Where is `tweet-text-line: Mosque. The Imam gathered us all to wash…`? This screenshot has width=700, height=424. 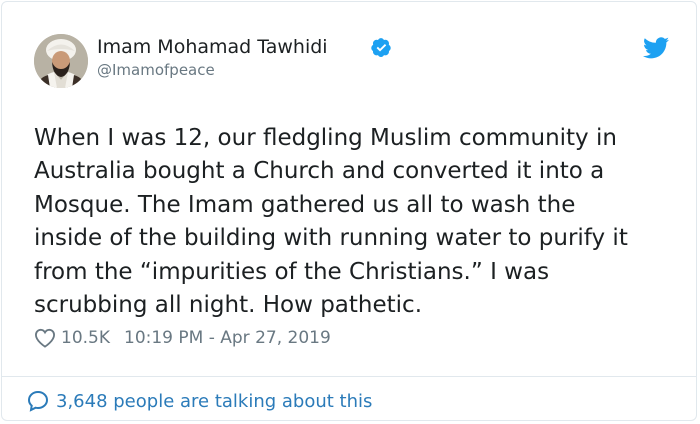
tweet-text-line: Mosque. The Imam gathered us all to wash… is located at coordinates (305, 204).